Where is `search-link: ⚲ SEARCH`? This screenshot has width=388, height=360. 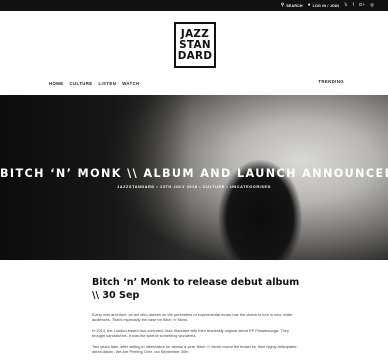 search-link: ⚲ SEARCH is located at coordinates (292, 5).